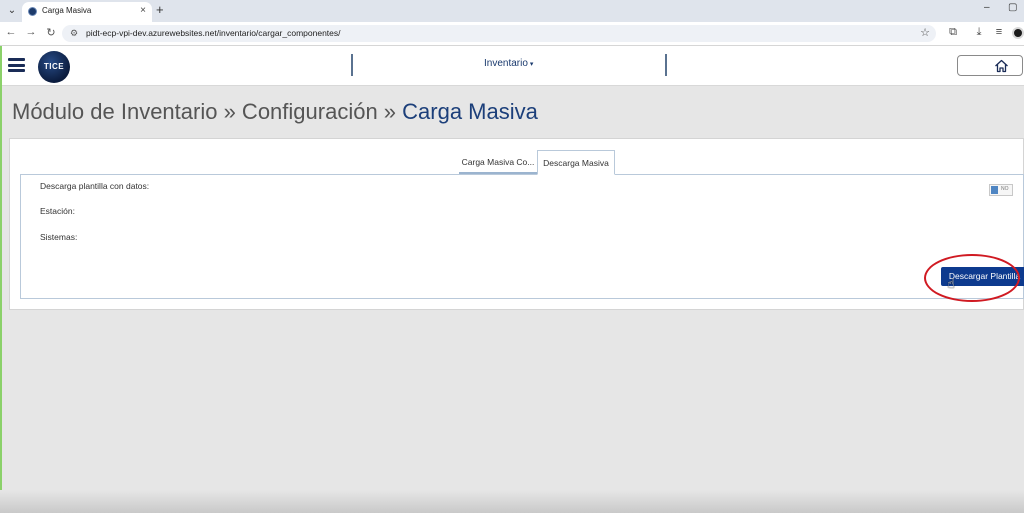 The height and width of the screenshot is (513, 1024). What do you see at coordinates (512, 11) in the screenshot?
I see `browser-tabstrip: ⌄ Carga Masiva × + – ▢` at bounding box center [512, 11].